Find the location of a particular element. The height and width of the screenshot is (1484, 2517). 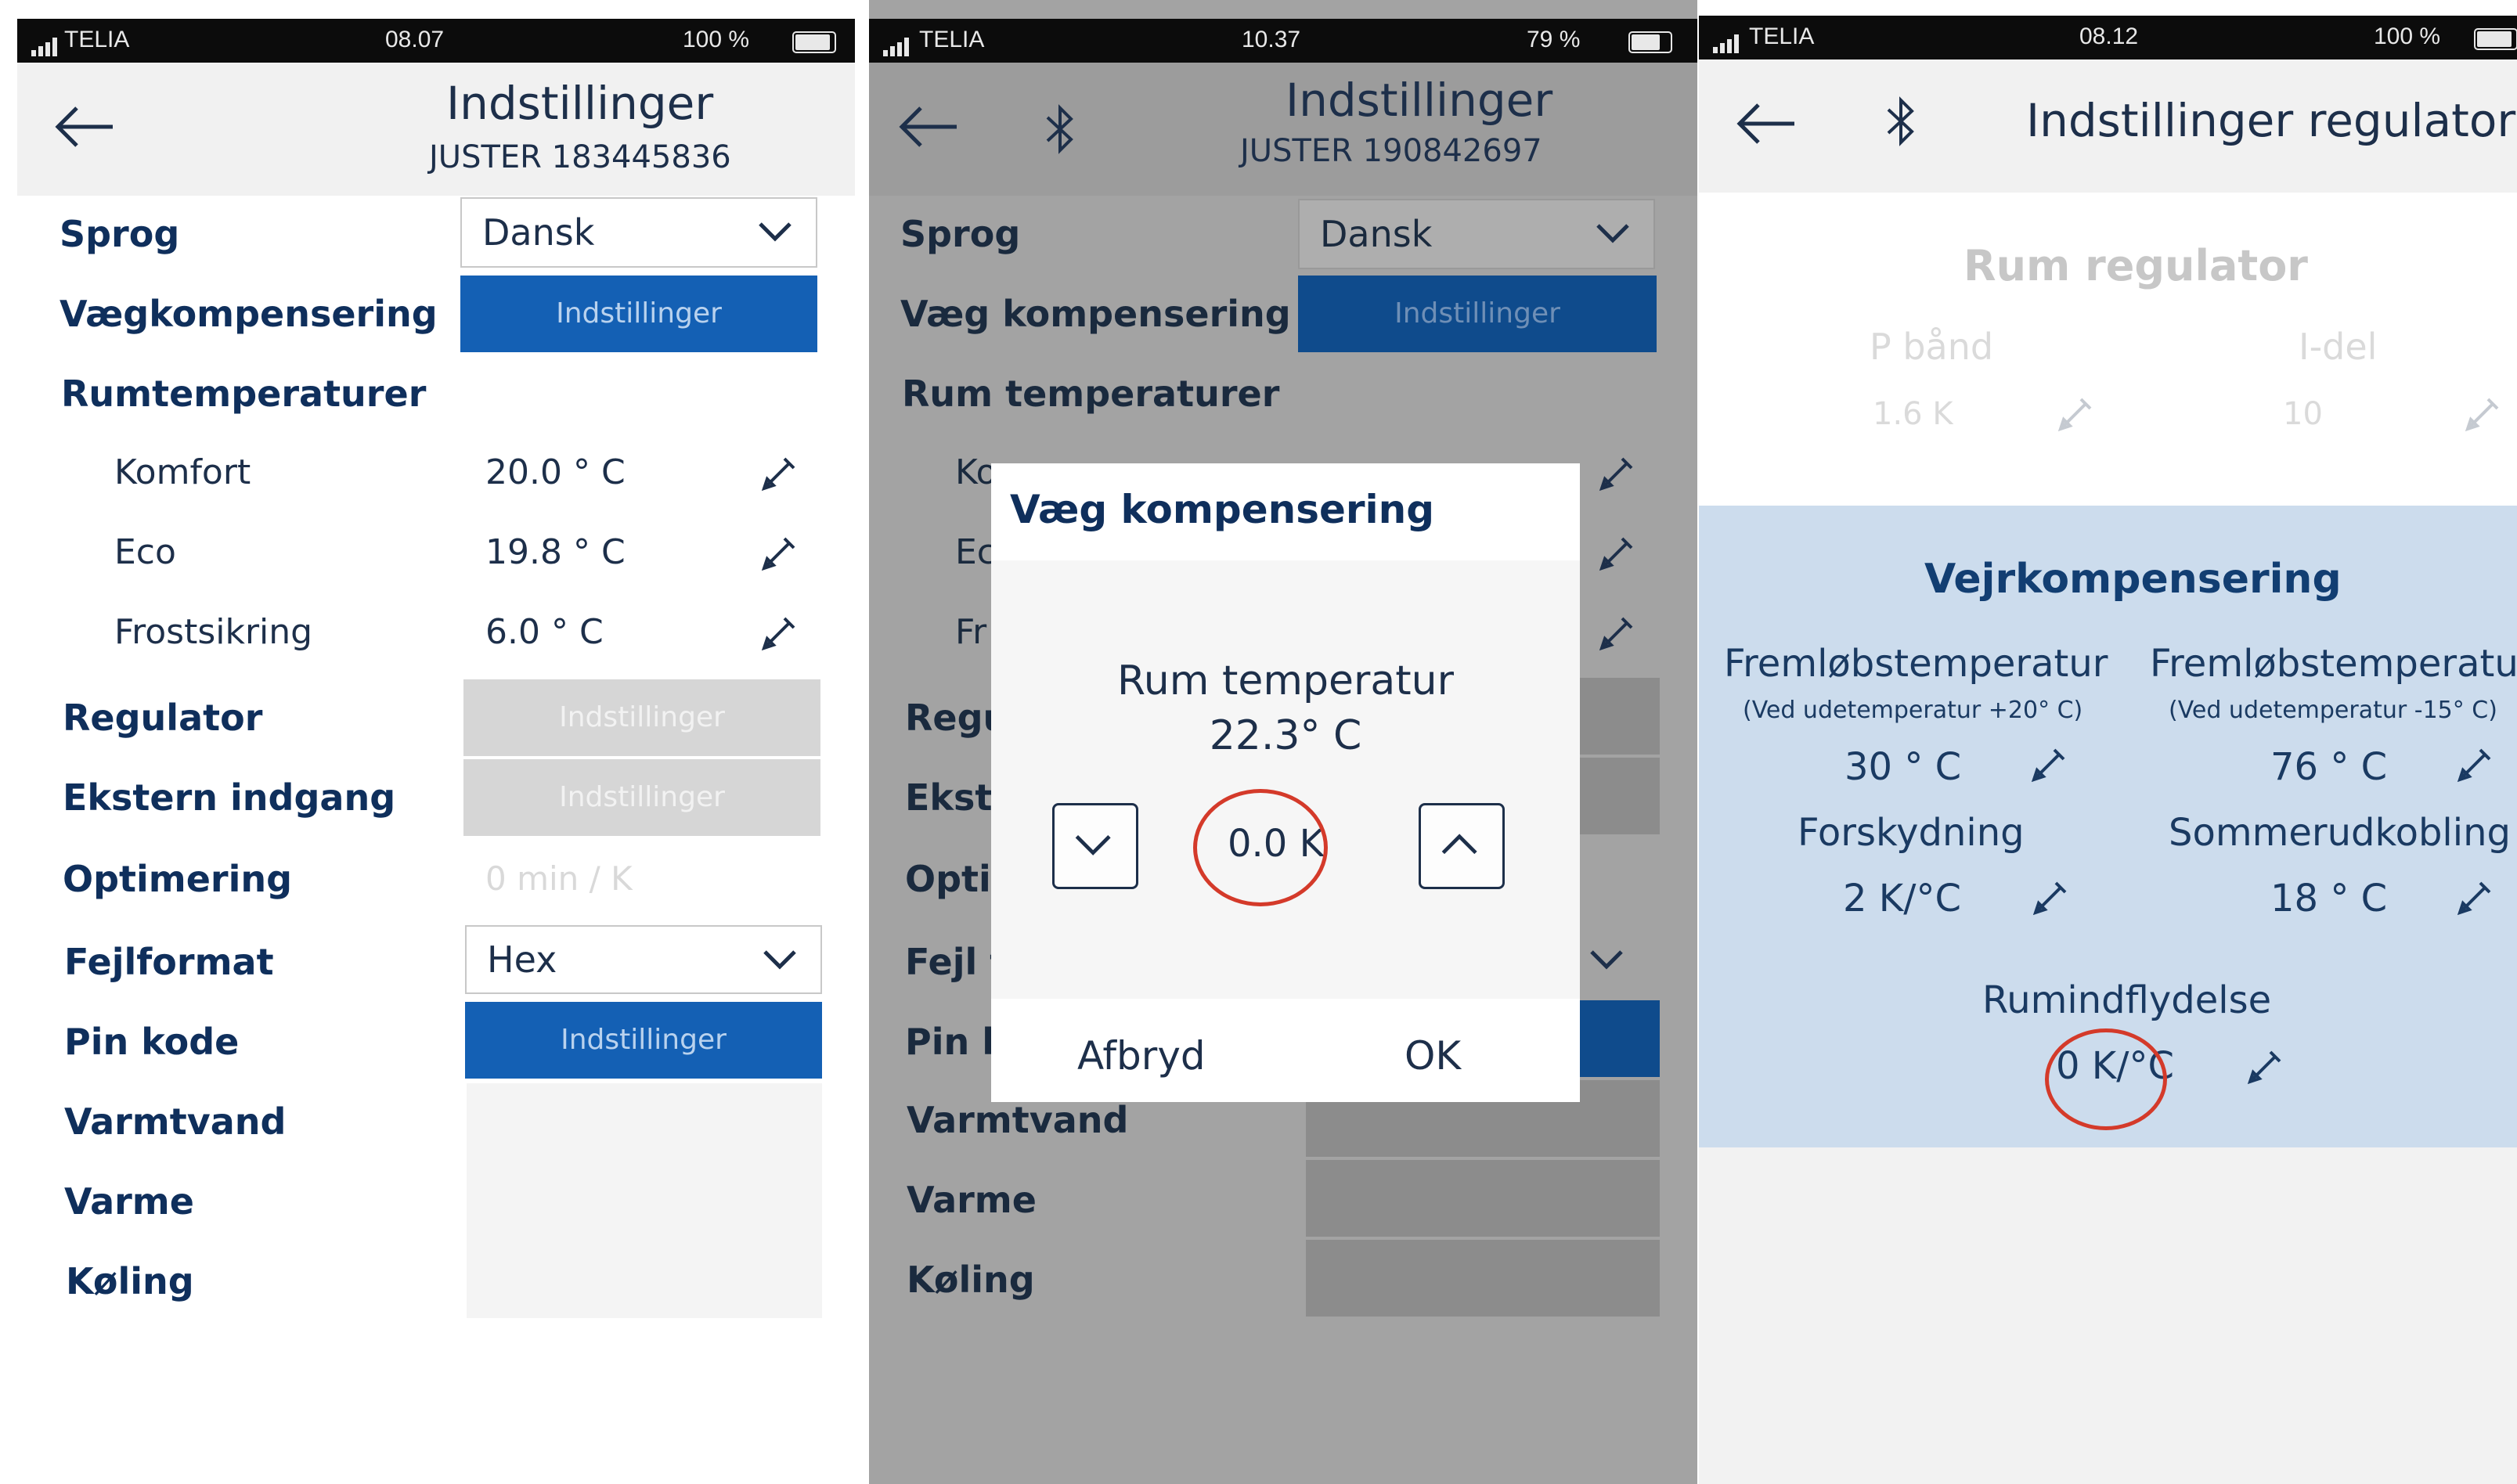

device-id: JUSTER 183445836 is located at coordinates (580, 157).